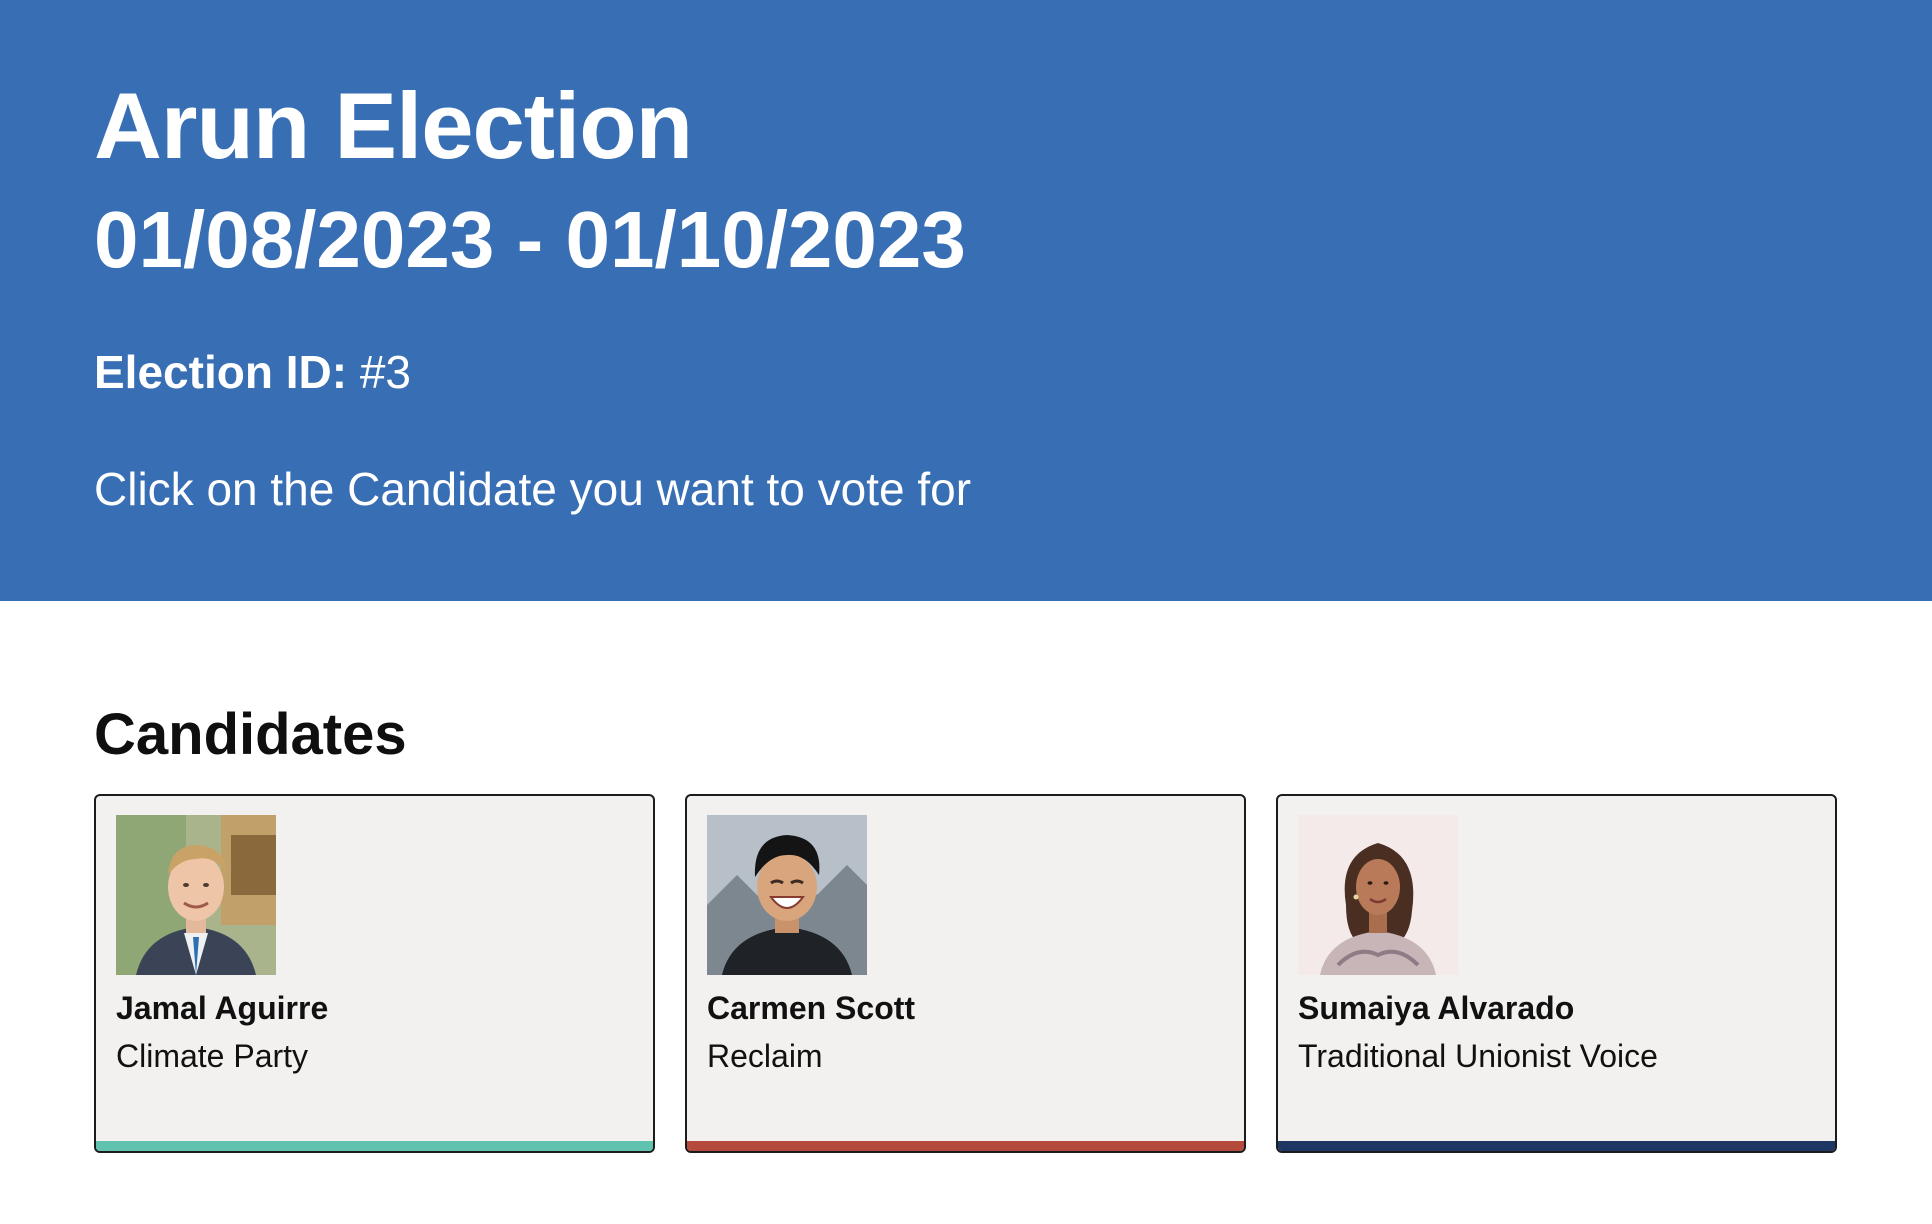 This screenshot has width=1932, height=1224. What do you see at coordinates (1378, 895) in the screenshot?
I see `woman-portrait-icon` at bounding box center [1378, 895].